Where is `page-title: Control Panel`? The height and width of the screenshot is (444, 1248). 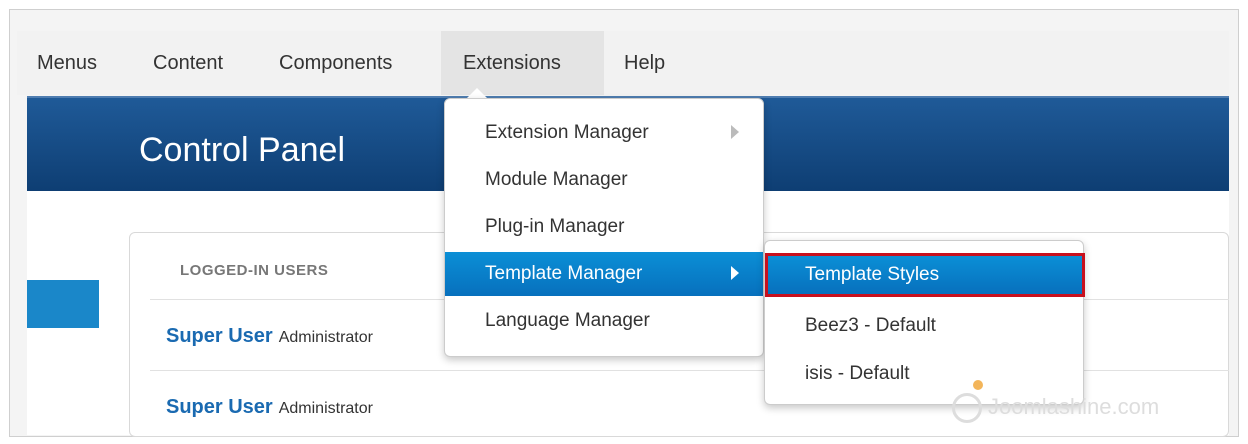 page-title: Control Panel is located at coordinates (242, 150).